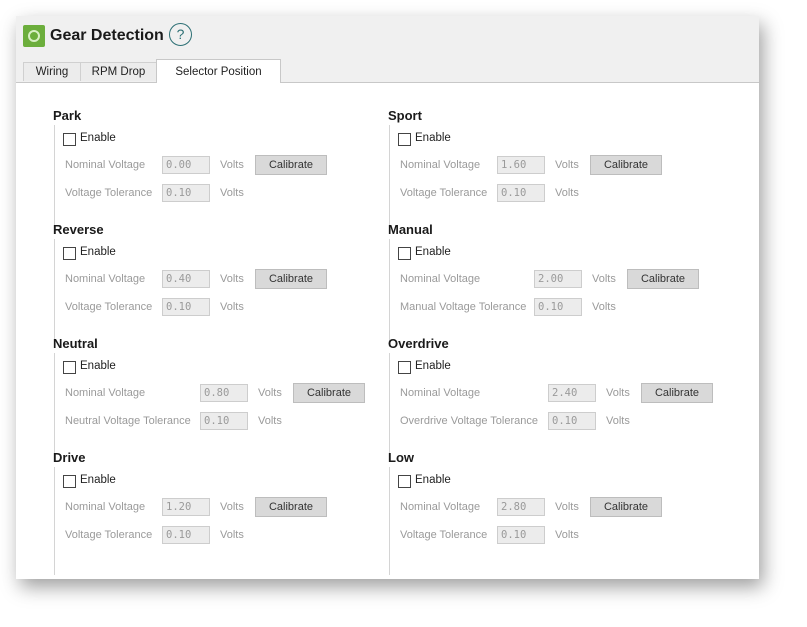 The width and height of the screenshot is (807, 627). I want to click on manual-enable-checkbox, so click(404, 253).